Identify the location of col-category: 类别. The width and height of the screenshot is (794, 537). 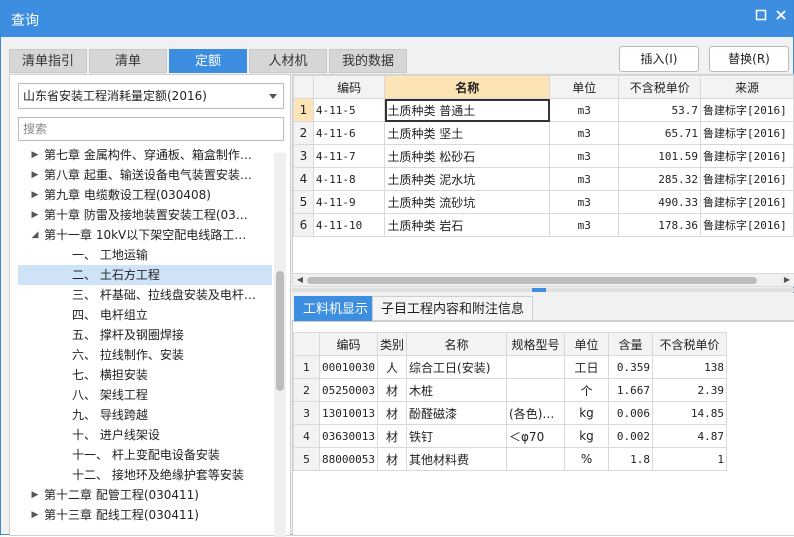
(392, 344).